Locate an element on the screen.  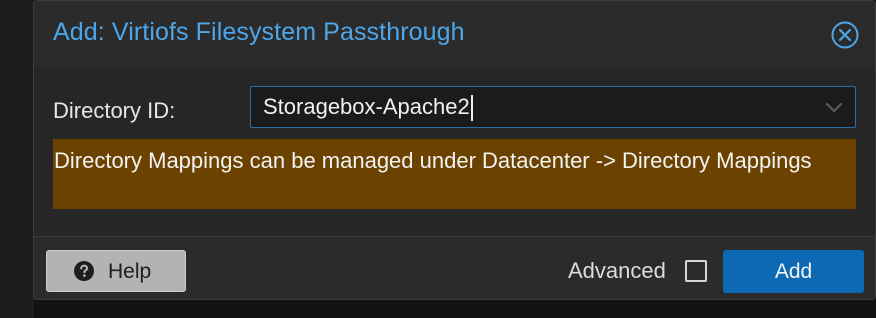
directory-id-value: Storagebox-Apache2 is located at coordinates (366, 106).